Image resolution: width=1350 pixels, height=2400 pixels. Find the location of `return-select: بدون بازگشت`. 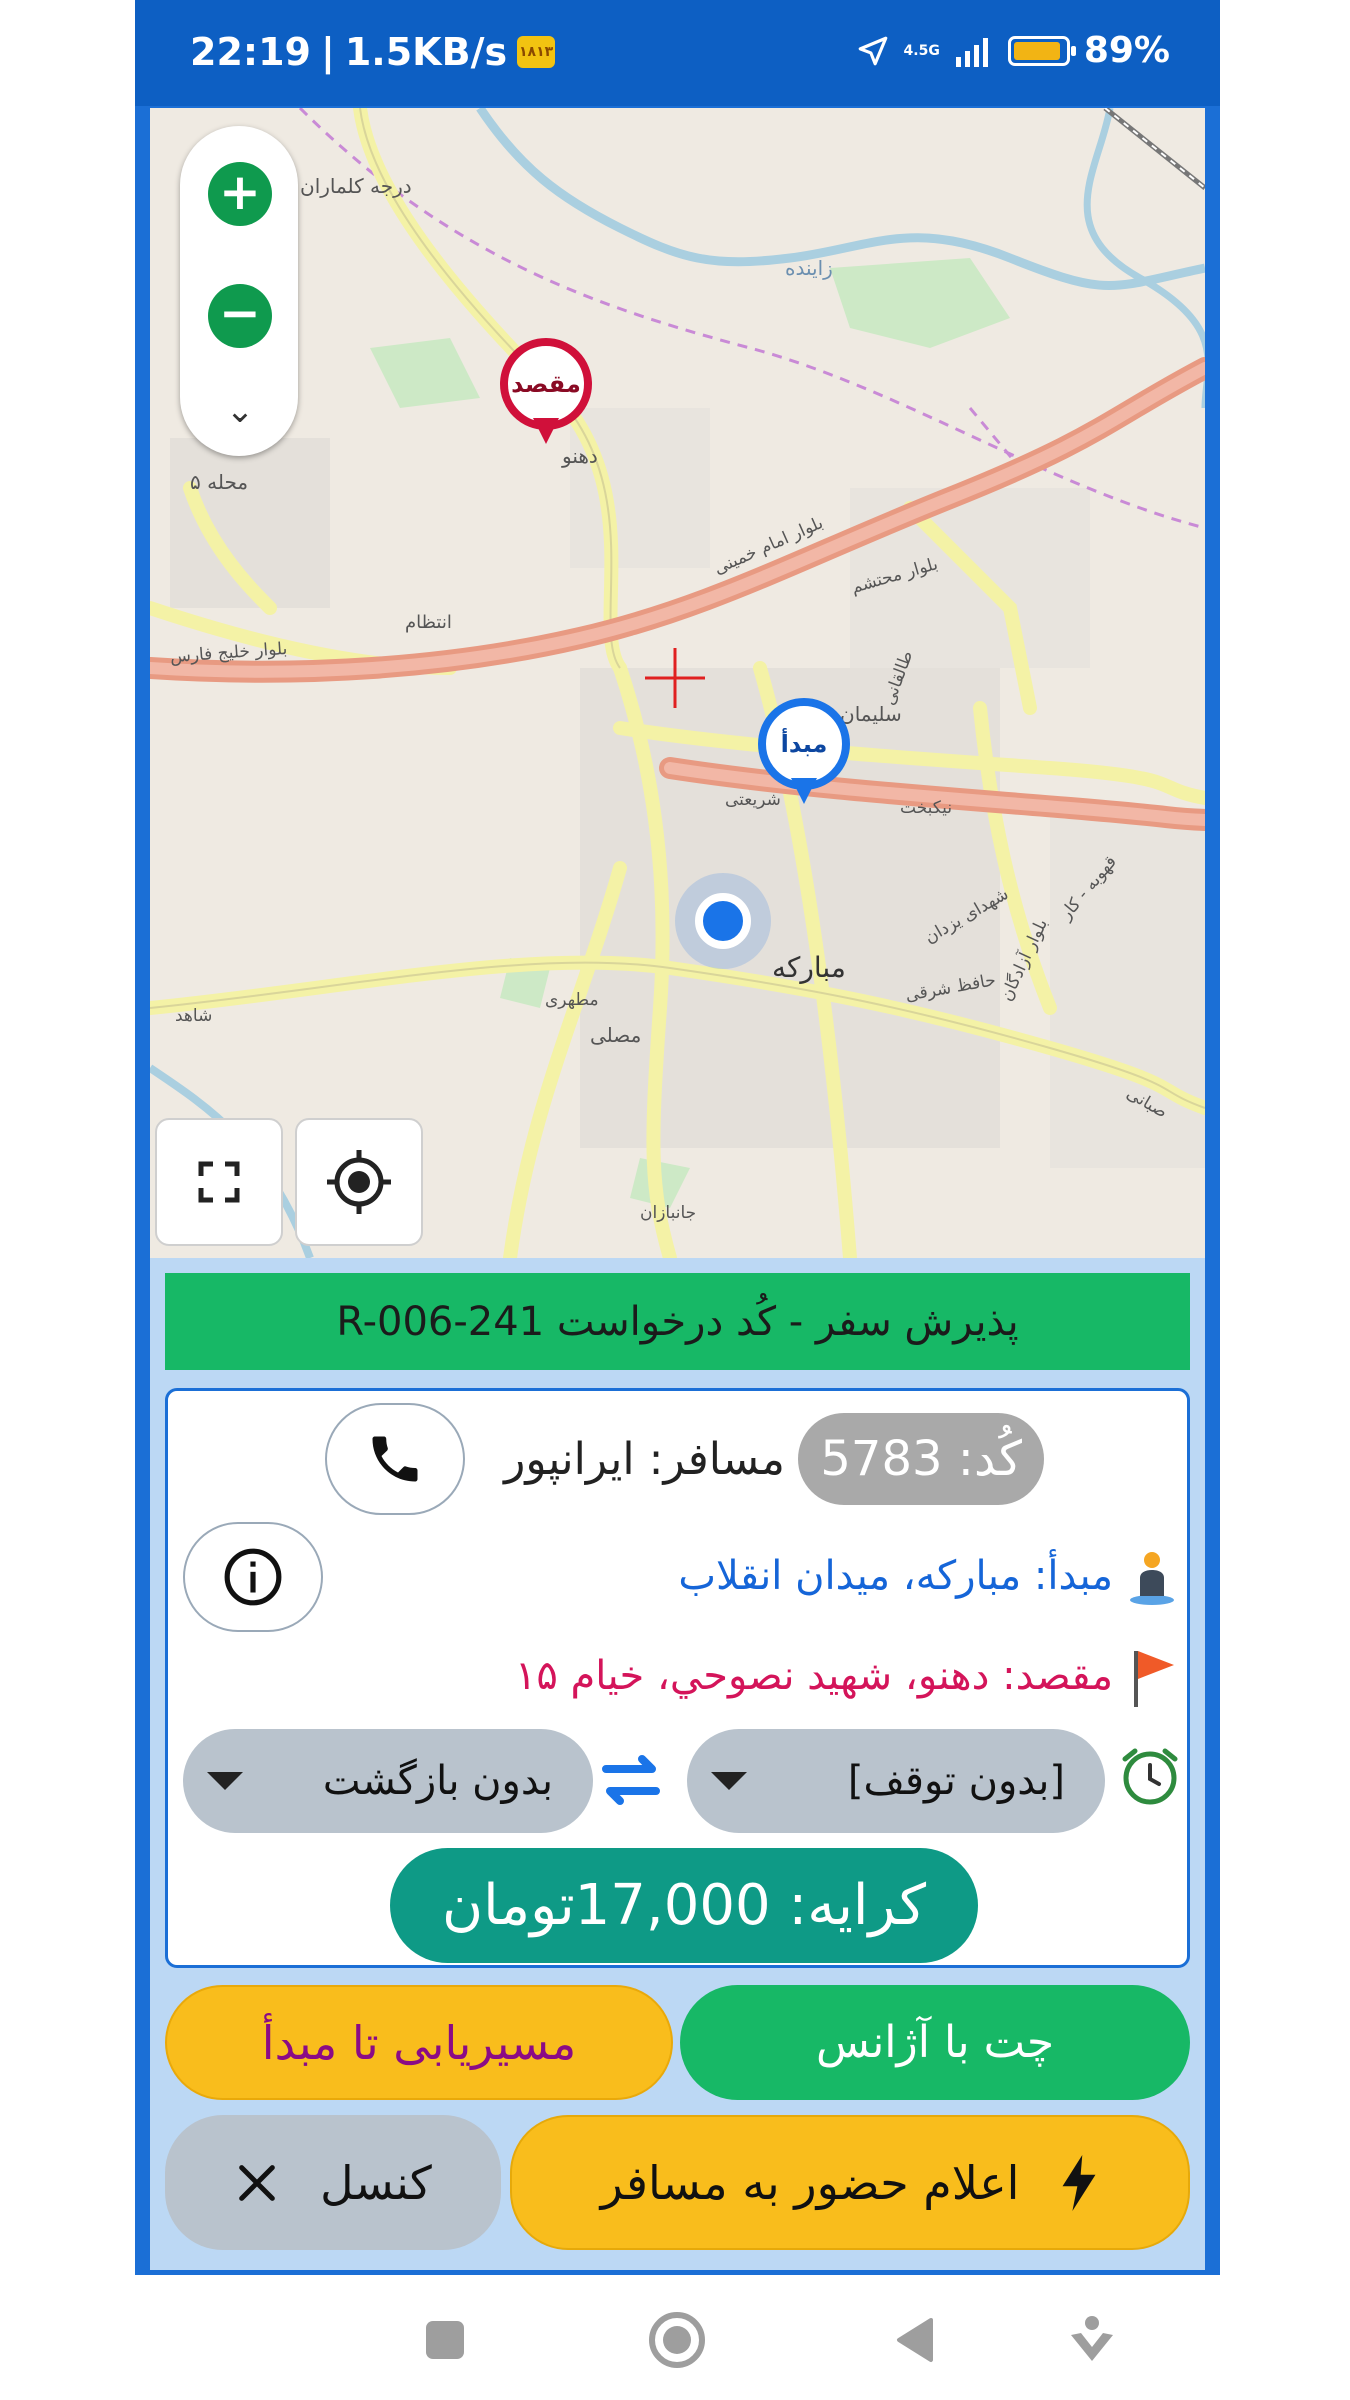

return-select: بدون بازگشت is located at coordinates (388, 1781).